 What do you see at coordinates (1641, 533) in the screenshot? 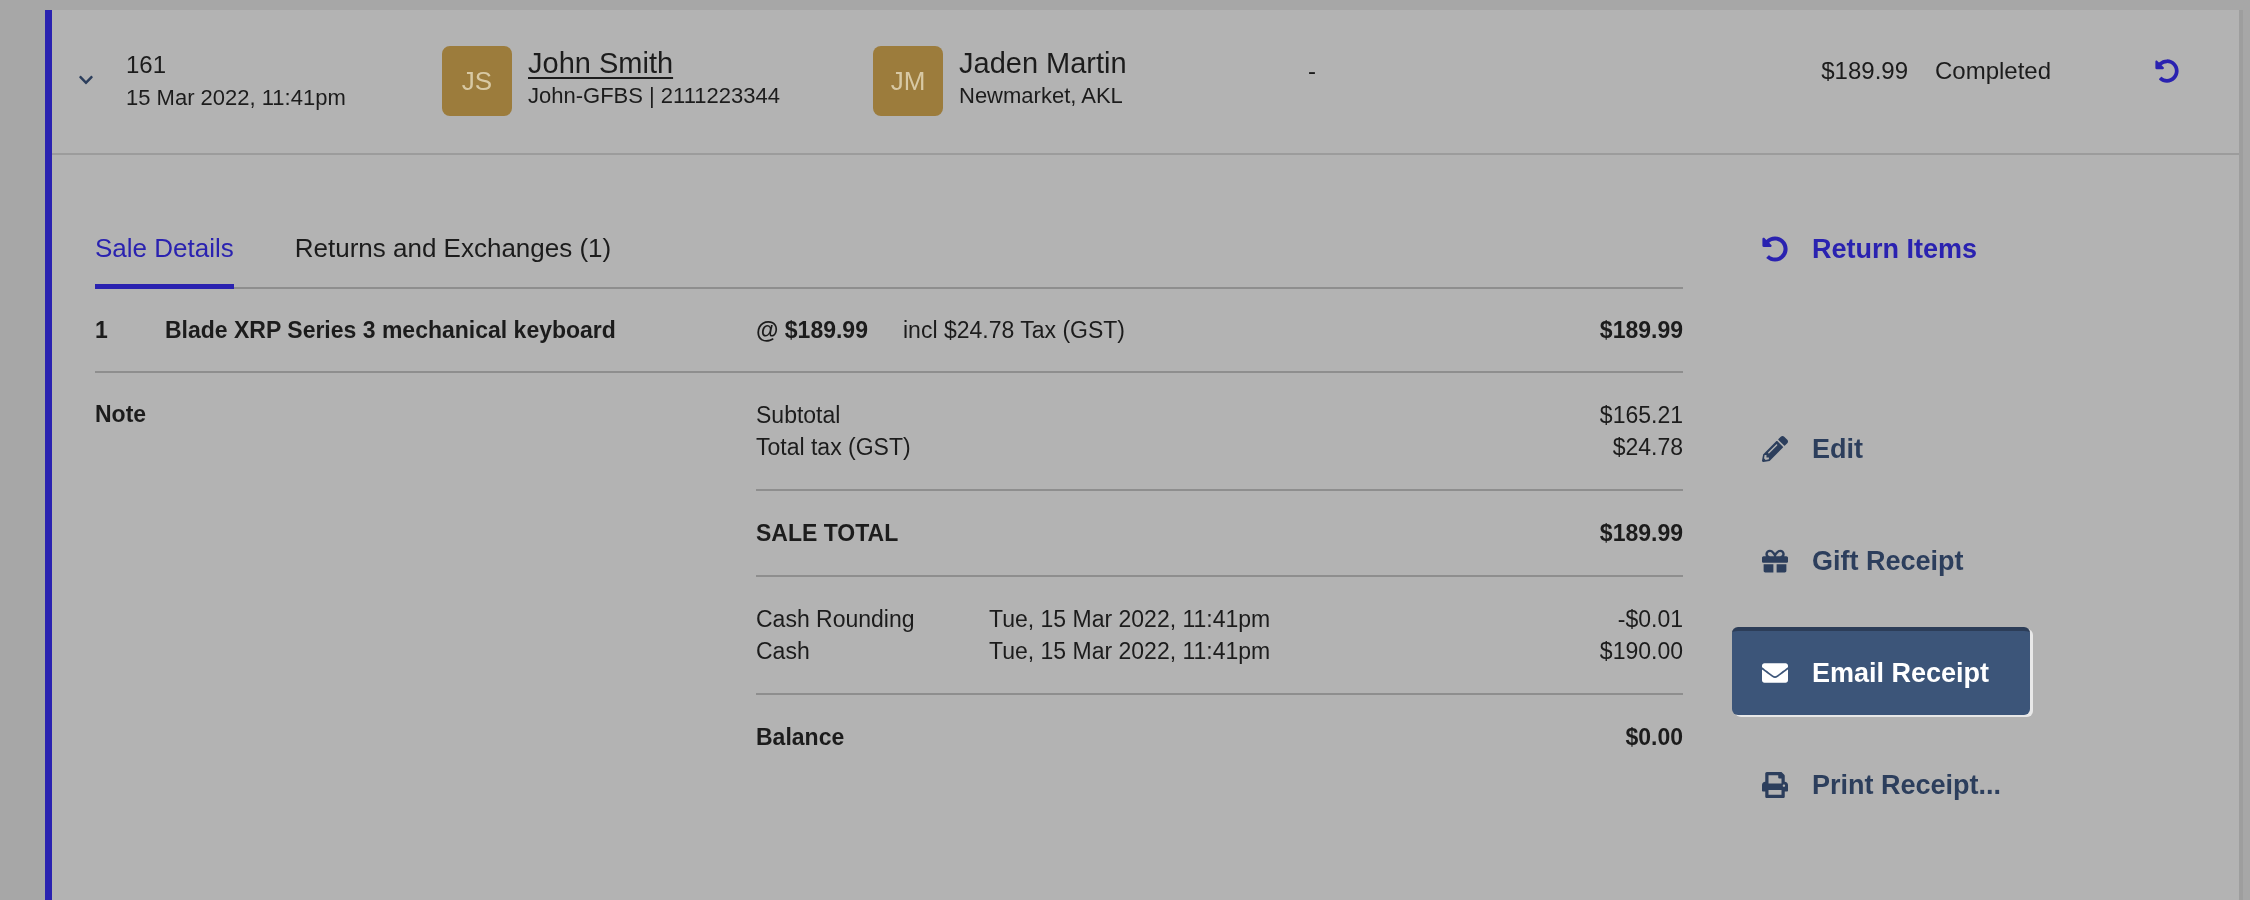
I see `sale-total-value: $189.99` at bounding box center [1641, 533].